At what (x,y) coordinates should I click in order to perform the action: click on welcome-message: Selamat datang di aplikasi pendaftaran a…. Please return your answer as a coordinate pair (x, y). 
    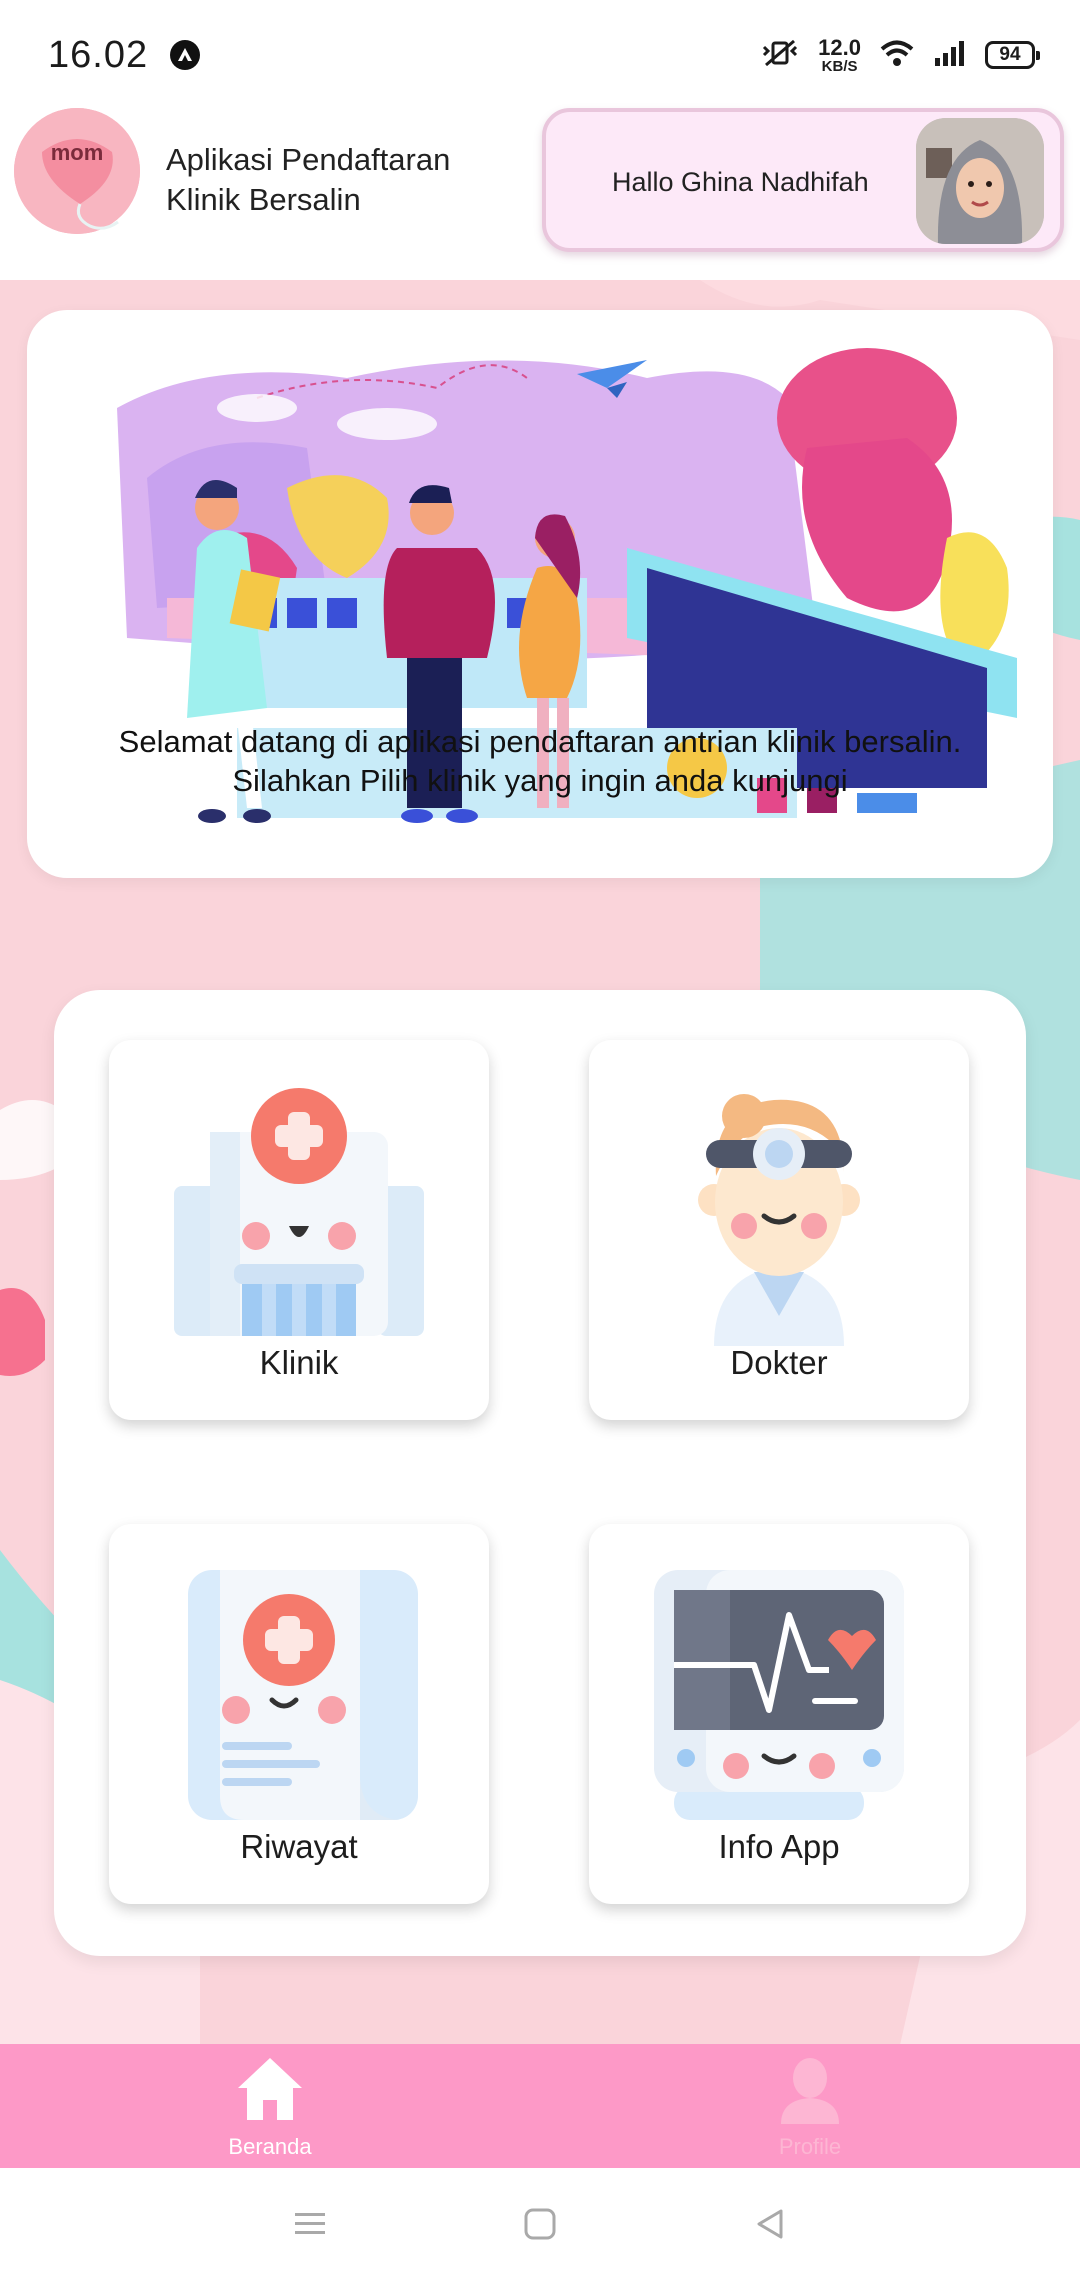
    Looking at the image, I should click on (540, 761).